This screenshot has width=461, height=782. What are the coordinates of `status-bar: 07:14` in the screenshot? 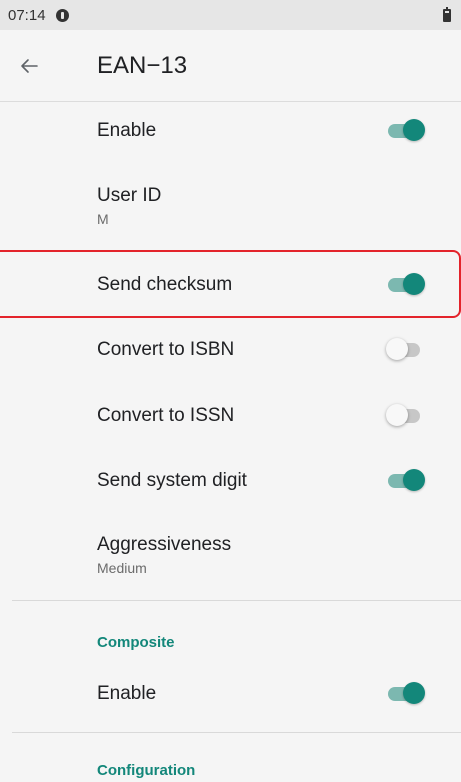 It's located at (230, 15).